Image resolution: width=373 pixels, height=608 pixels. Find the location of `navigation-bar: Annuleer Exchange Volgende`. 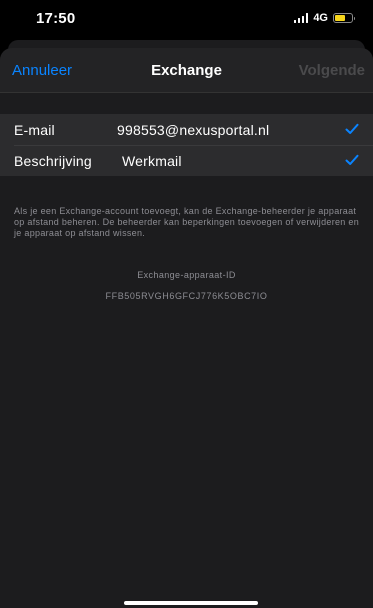

navigation-bar: Annuleer Exchange Volgende is located at coordinates (186, 70).